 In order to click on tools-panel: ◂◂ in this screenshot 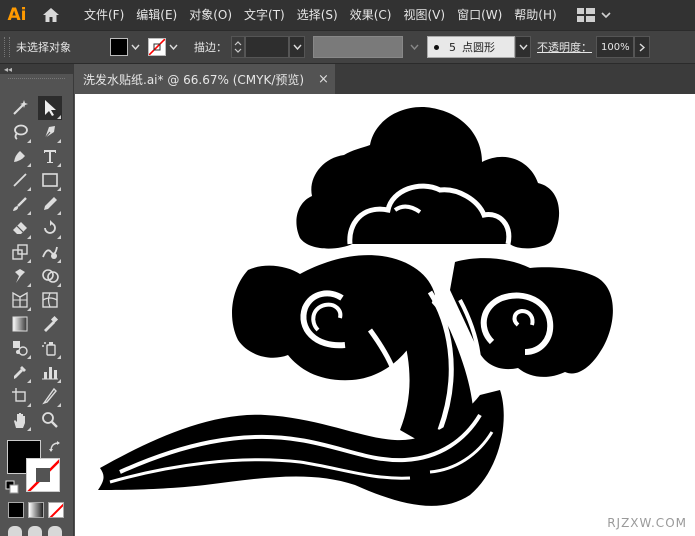, I will do `click(37, 300)`.